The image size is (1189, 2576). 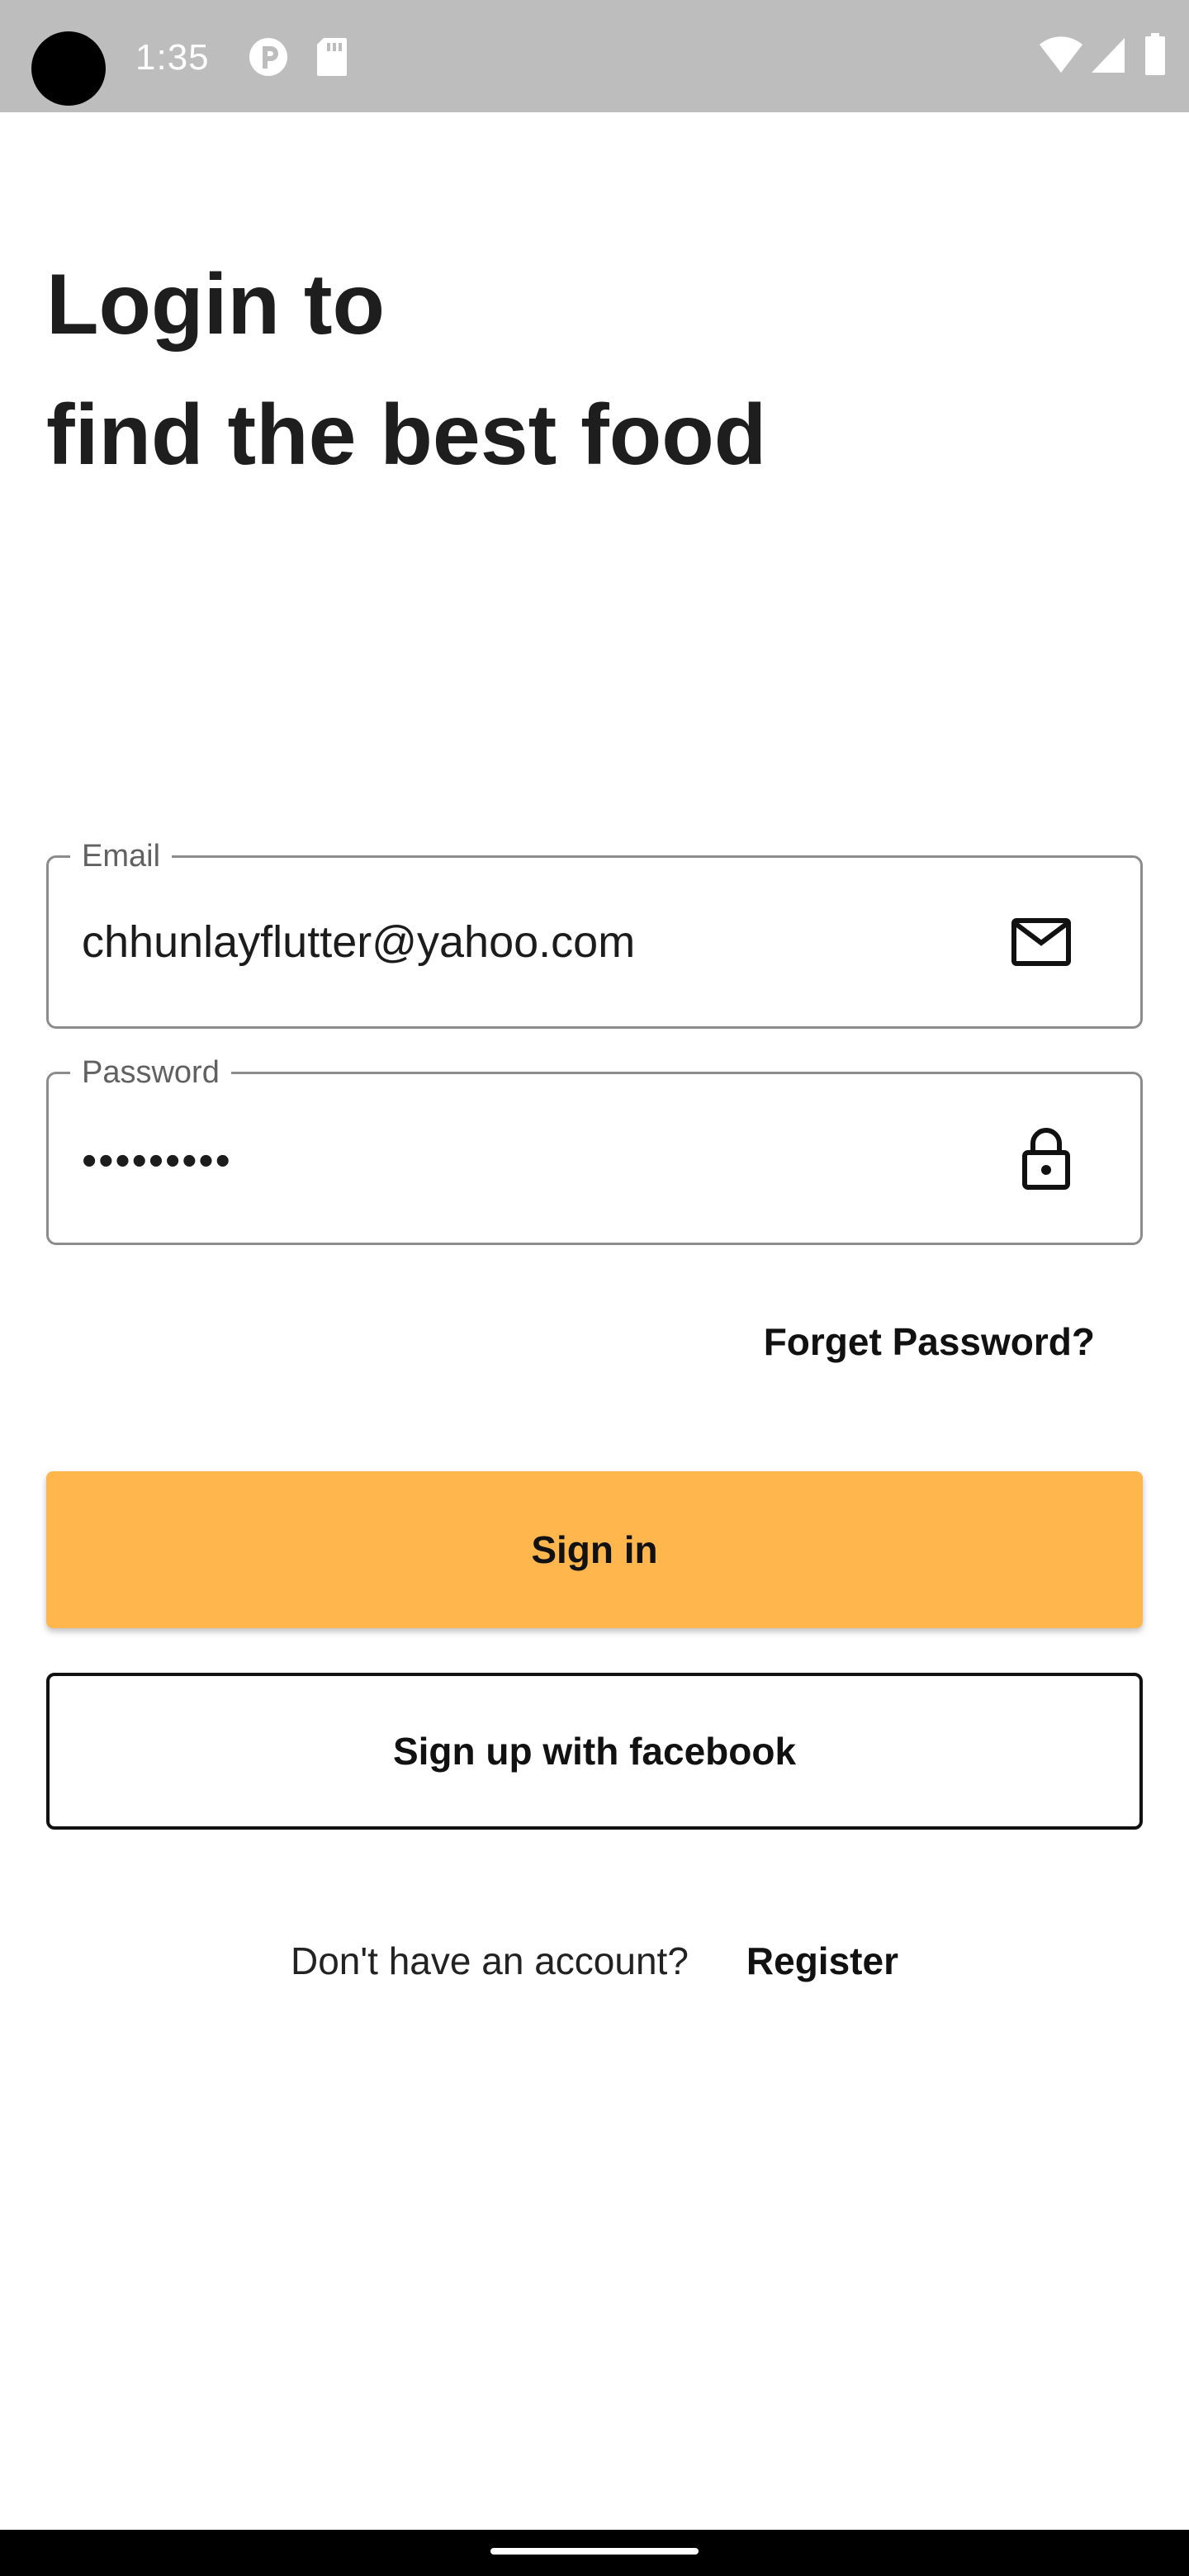 What do you see at coordinates (594, 1751) in the screenshot?
I see `facebook-signup-button: Sign up with facebook` at bounding box center [594, 1751].